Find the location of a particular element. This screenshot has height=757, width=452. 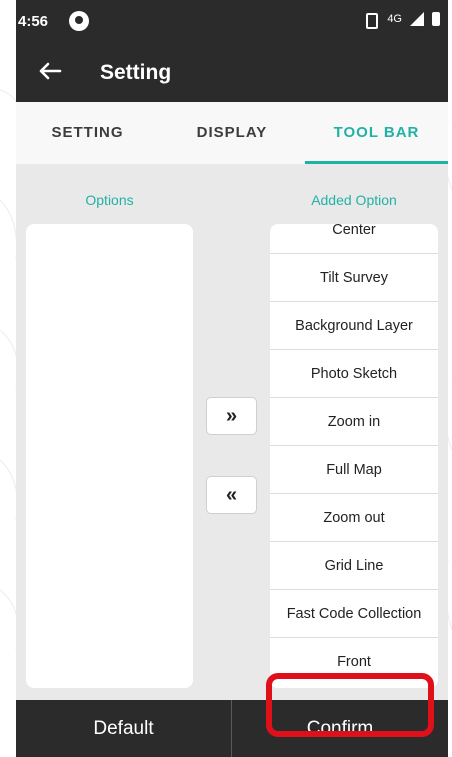

add-option-button: » is located at coordinates (231, 416).